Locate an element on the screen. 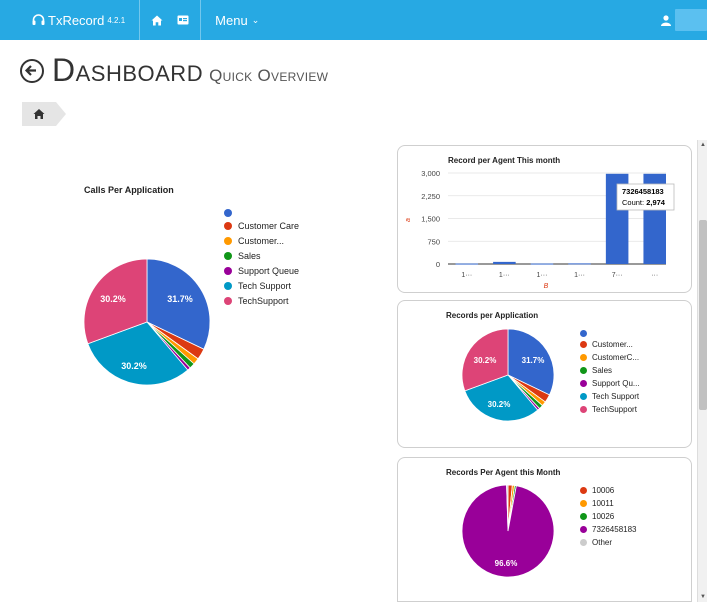 The width and height of the screenshot is (707, 602). headset-icon is located at coordinates (38, 19).